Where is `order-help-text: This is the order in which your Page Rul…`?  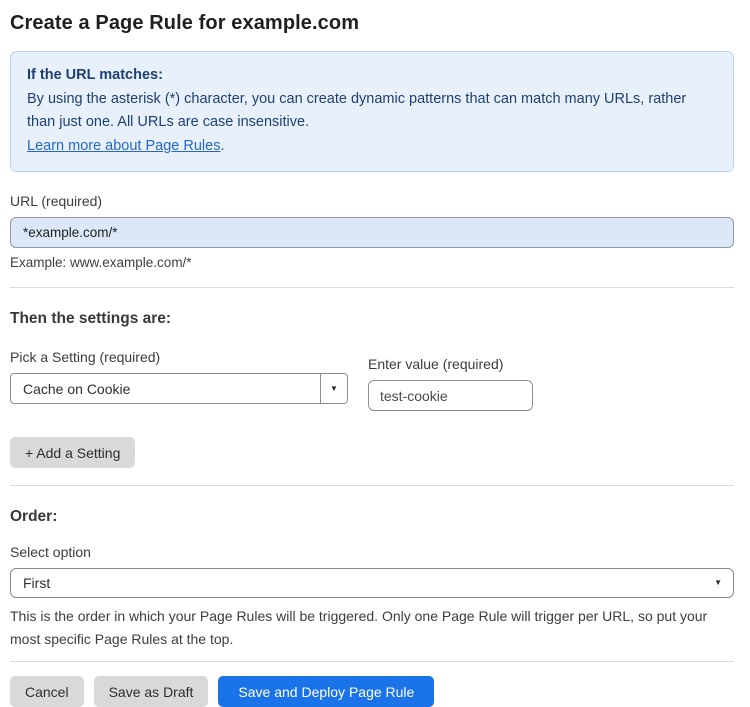 order-help-text: This is the order in which your Page Rul… is located at coordinates (359, 627).